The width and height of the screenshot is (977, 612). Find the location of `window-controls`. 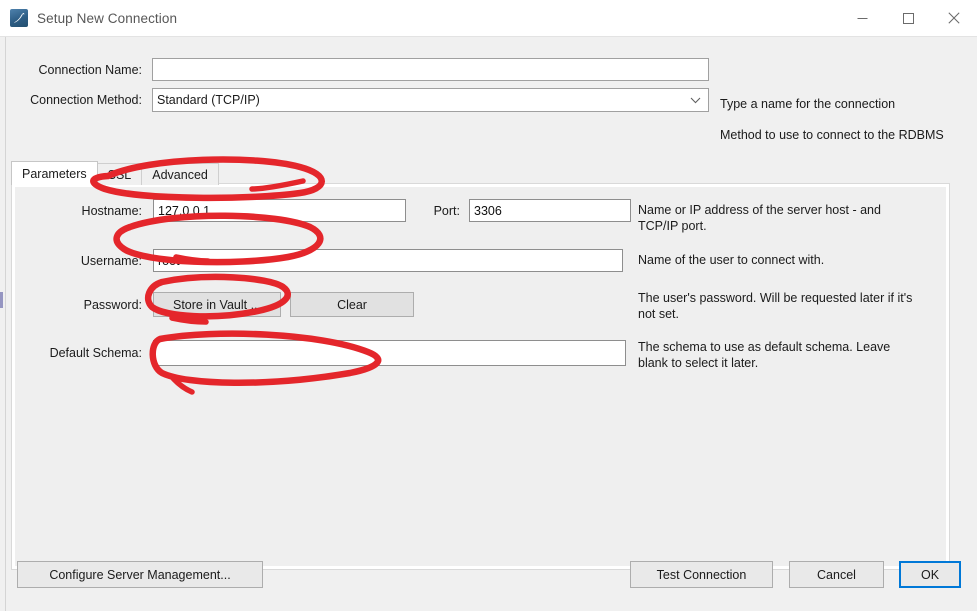

window-controls is located at coordinates (908, 18).